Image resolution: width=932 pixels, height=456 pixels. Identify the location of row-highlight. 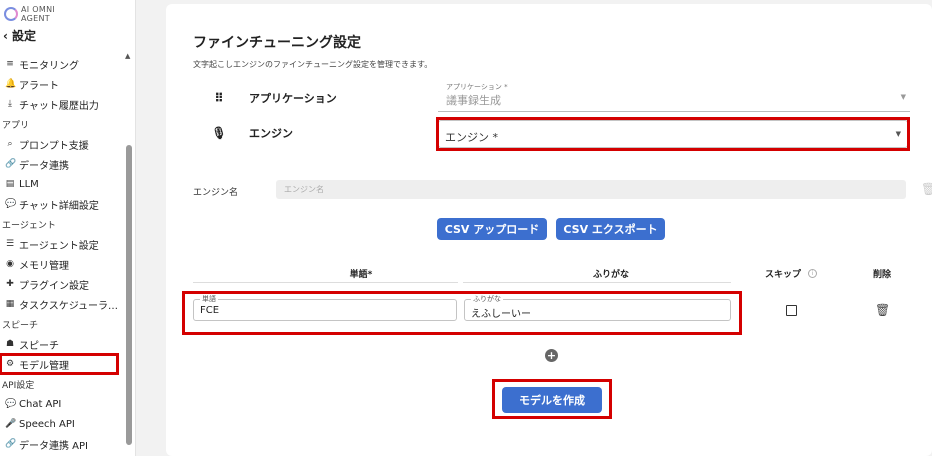
(462, 313).